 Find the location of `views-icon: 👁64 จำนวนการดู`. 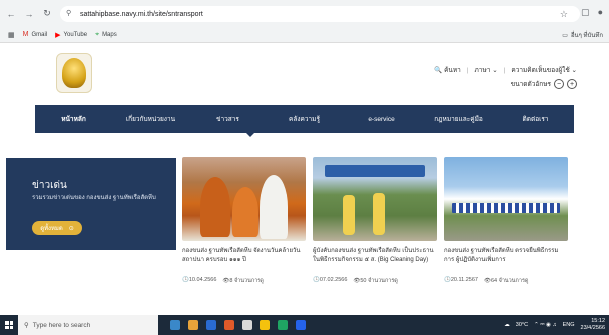

views-icon: 👁64 จำนวนการดู is located at coordinates (506, 281).